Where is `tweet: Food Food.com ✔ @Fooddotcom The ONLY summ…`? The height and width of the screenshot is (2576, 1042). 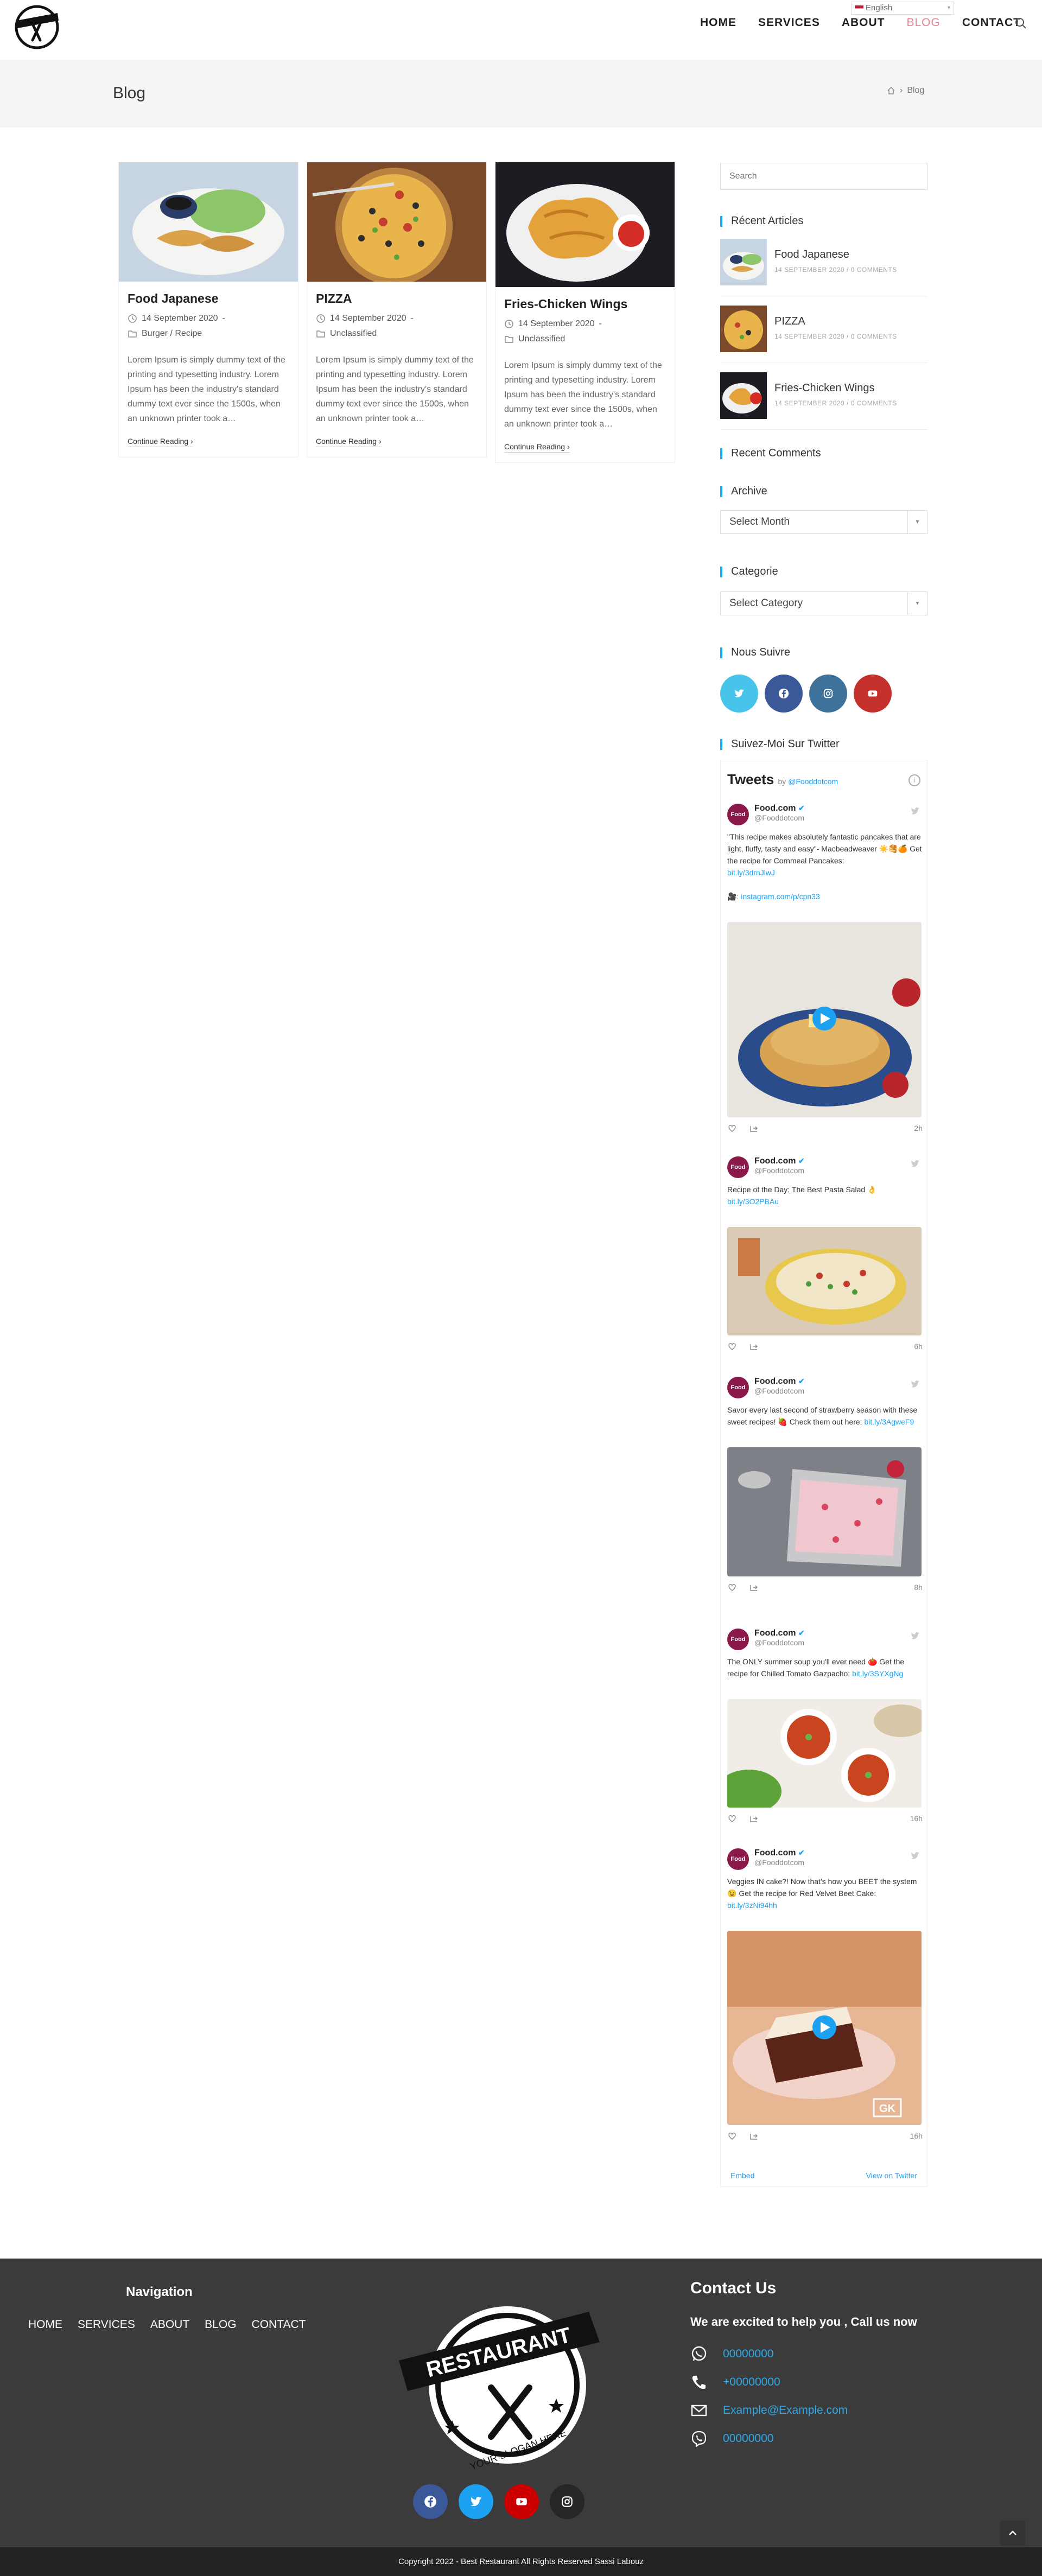 tweet: Food Food.com ✔ @Fooddotcom The ONLY summ… is located at coordinates (825, 1727).